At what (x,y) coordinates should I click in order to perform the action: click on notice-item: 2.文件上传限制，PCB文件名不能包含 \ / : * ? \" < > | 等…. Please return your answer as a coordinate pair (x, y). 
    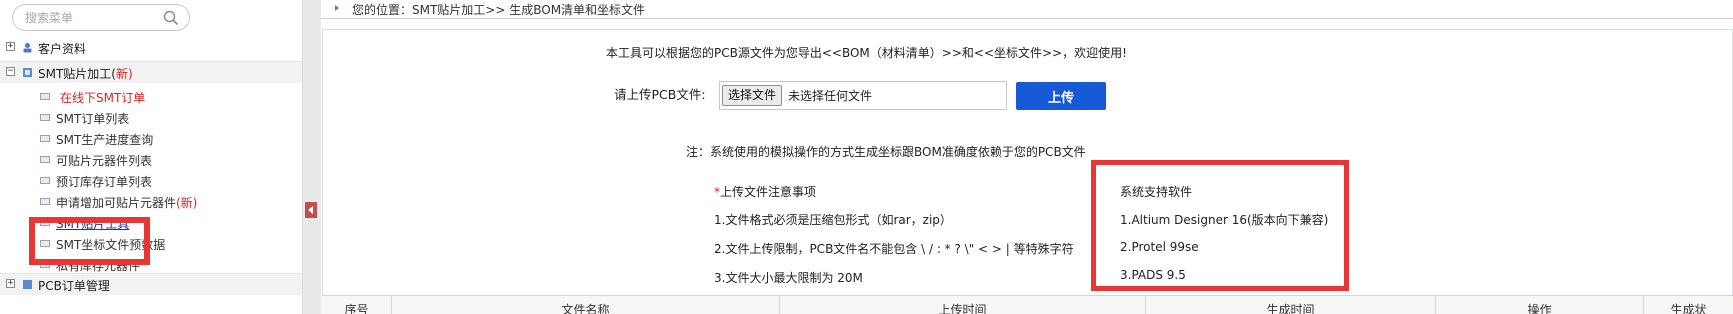
    Looking at the image, I should click on (894, 249).